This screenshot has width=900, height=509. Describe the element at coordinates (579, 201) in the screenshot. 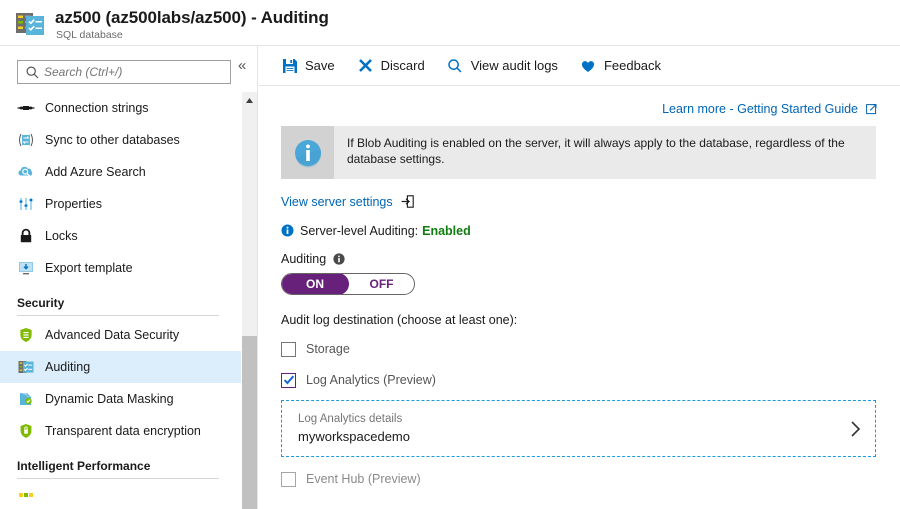

I see `view-server-settings-row: View server settings` at that location.